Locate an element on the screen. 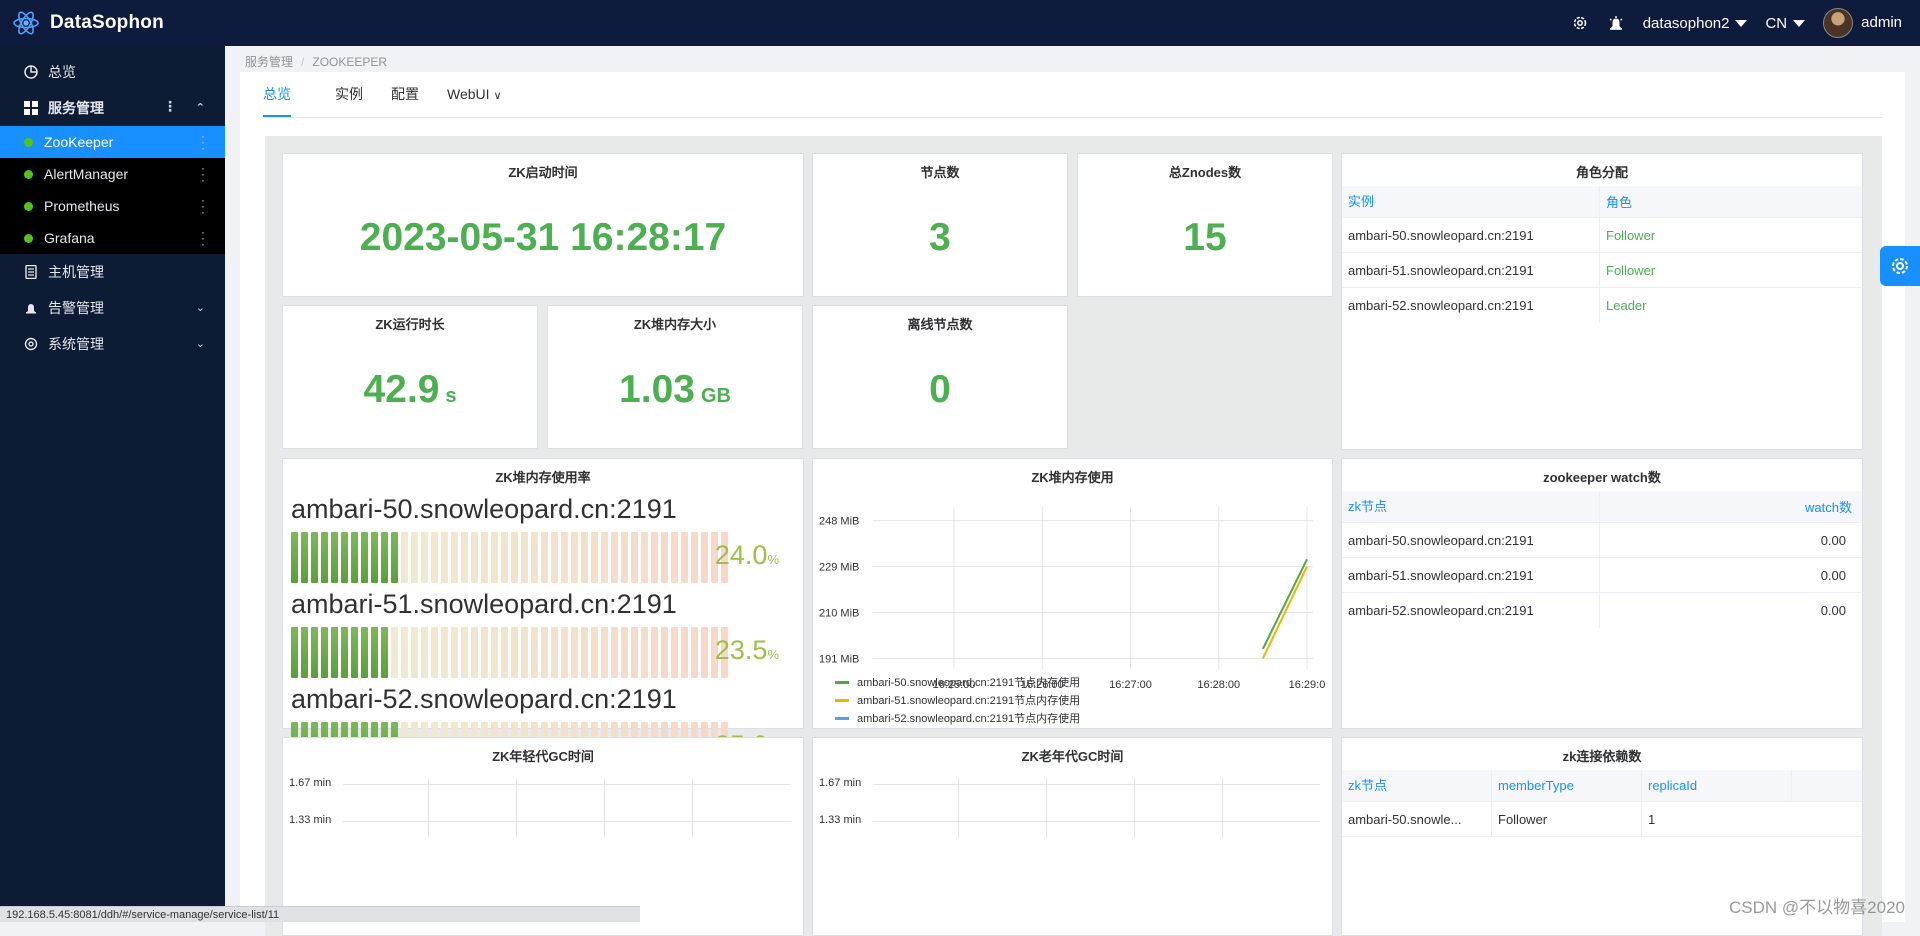  table-header: zk节点 memberType replicaId is located at coordinates (1602, 785).